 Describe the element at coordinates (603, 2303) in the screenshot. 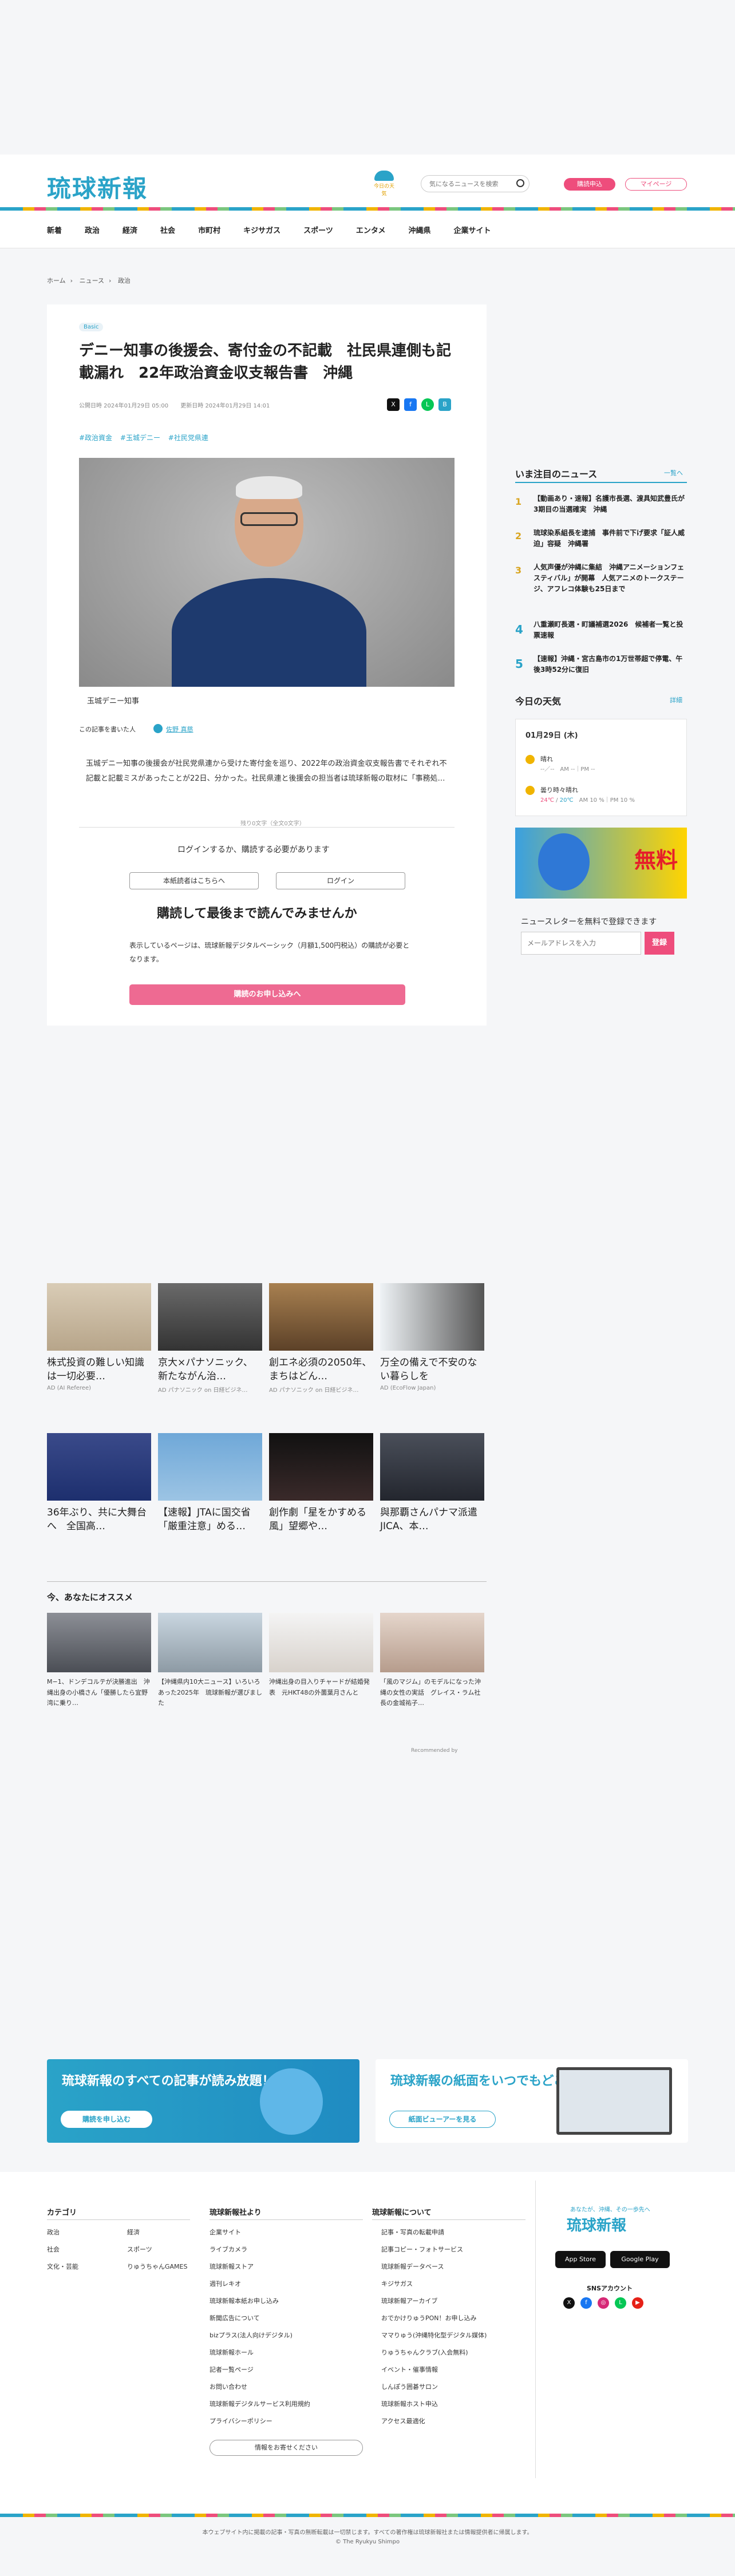

I see `instagram-icon: ◎` at that location.